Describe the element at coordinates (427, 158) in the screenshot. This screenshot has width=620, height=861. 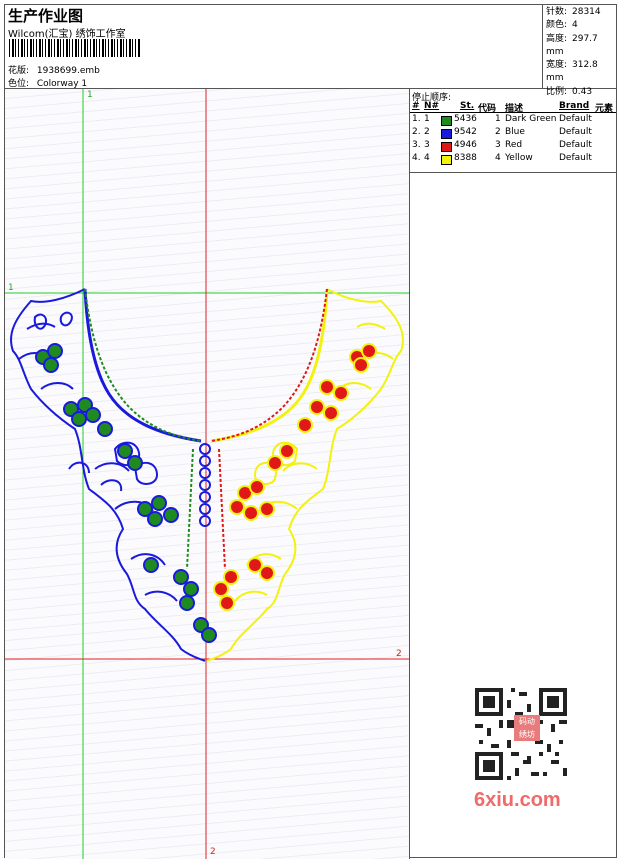
I see `row-n: 4` at that location.